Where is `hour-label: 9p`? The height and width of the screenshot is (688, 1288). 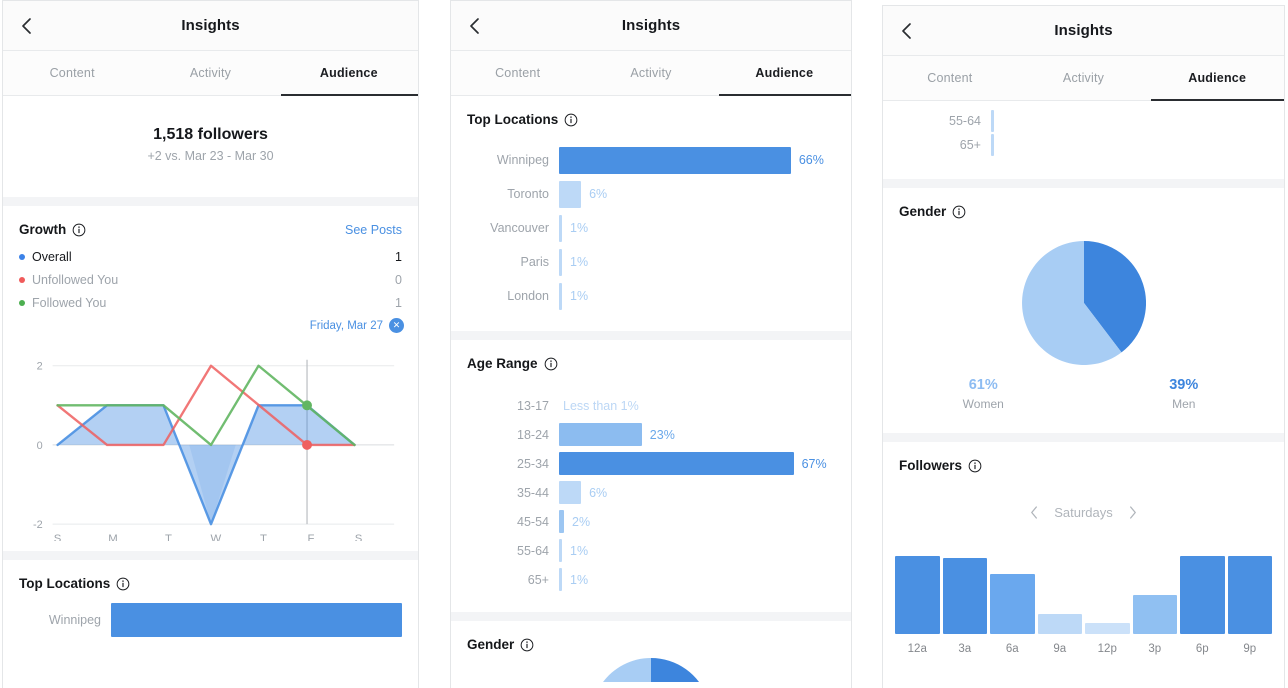
hour-label: 9p is located at coordinates (1250, 649).